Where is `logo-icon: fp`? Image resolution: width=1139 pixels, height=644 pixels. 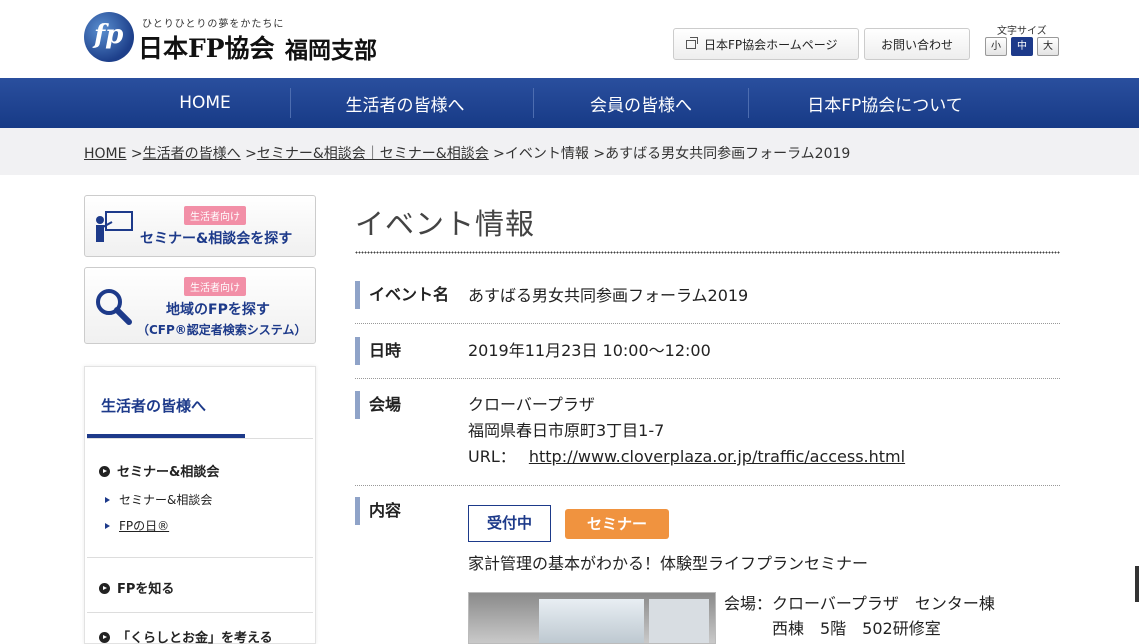
logo-icon: fp is located at coordinates (109, 37).